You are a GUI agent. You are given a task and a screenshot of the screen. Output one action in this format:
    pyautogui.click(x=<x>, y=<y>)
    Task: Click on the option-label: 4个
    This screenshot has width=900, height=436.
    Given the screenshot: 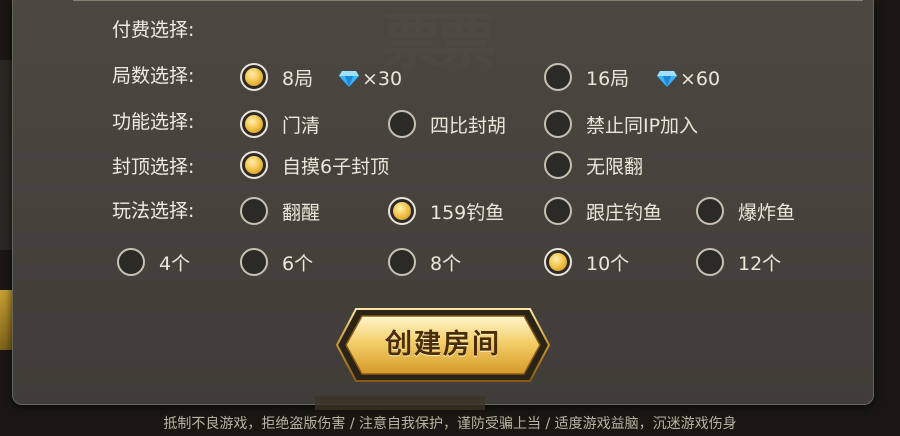 What is the action you would take?
    pyautogui.click(x=175, y=263)
    